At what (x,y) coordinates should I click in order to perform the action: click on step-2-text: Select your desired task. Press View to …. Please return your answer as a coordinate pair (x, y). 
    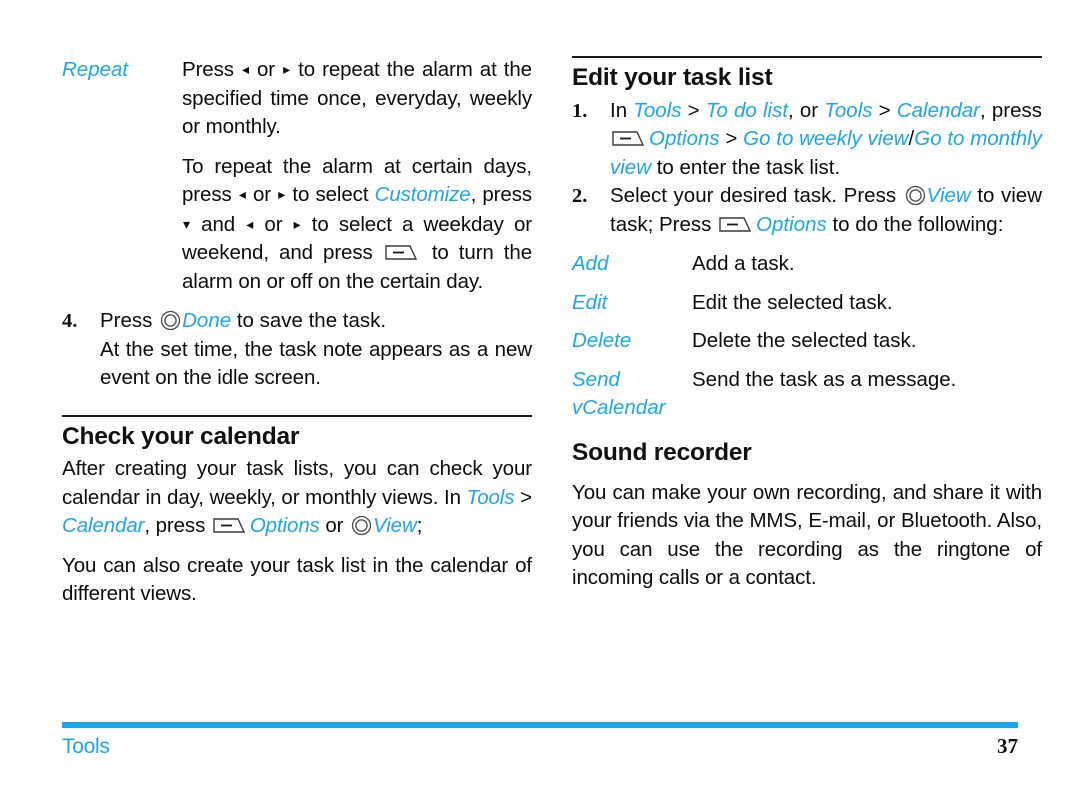
    Looking at the image, I should click on (826, 210).